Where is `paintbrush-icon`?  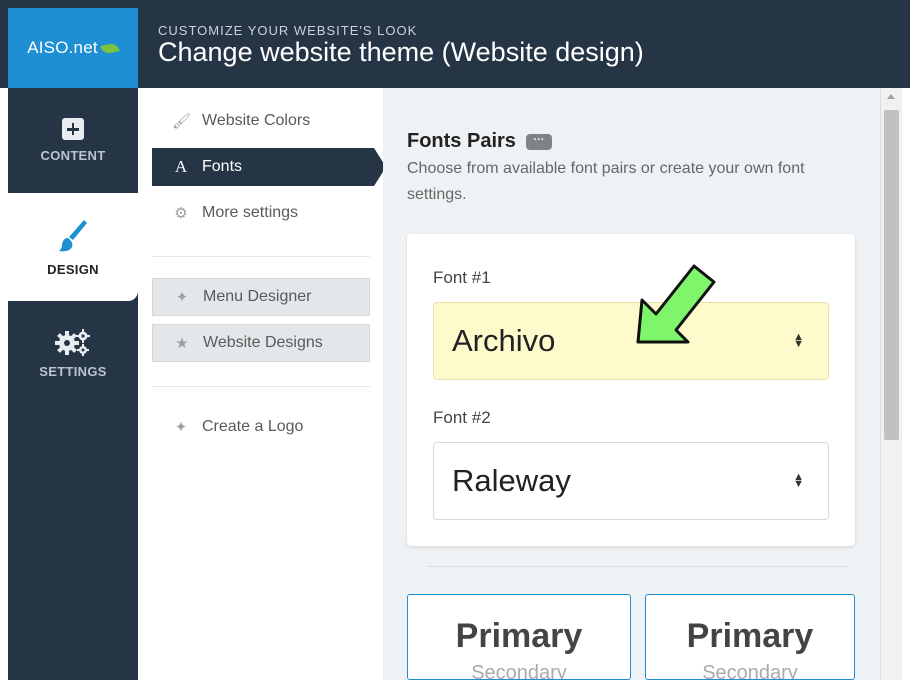 paintbrush-icon is located at coordinates (73, 235).